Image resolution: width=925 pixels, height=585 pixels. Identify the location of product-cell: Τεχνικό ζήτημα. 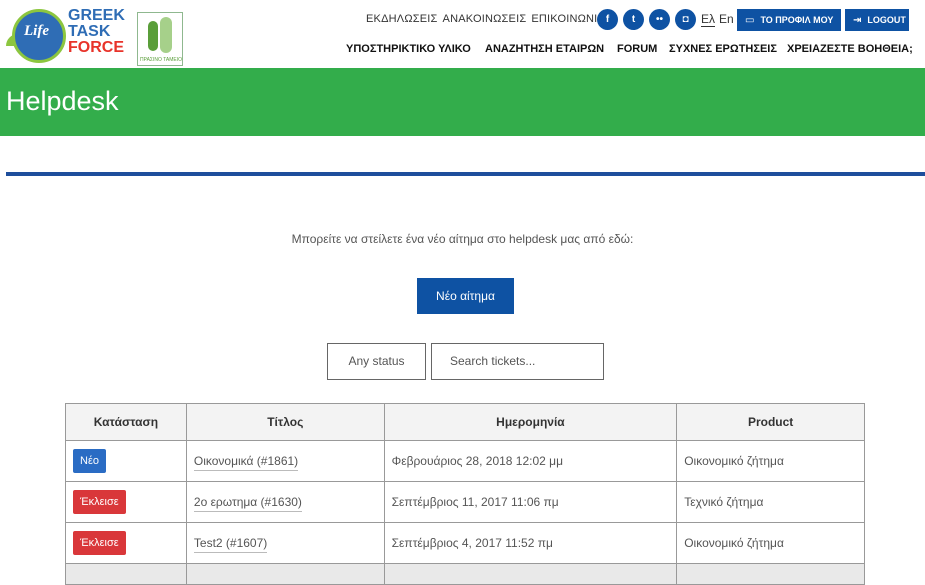
(770, 502).